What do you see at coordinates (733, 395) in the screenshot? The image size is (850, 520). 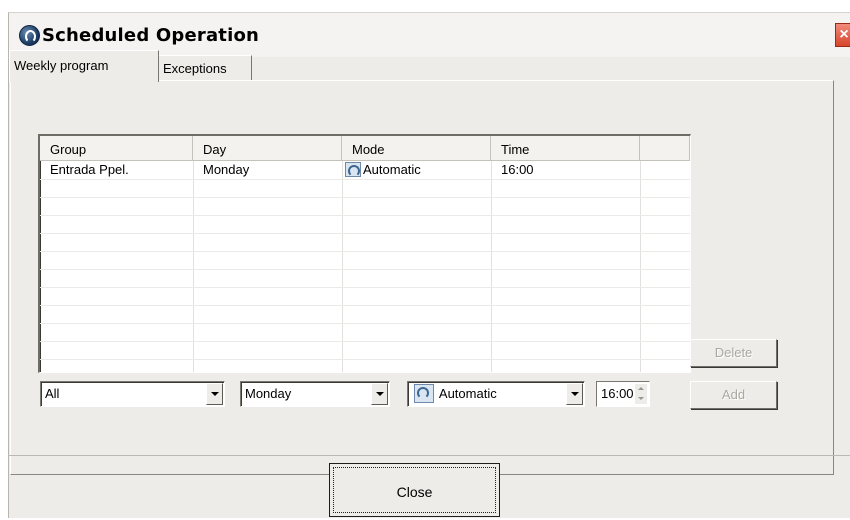 I see `add-button: Add` at bounding box center [733, 395].